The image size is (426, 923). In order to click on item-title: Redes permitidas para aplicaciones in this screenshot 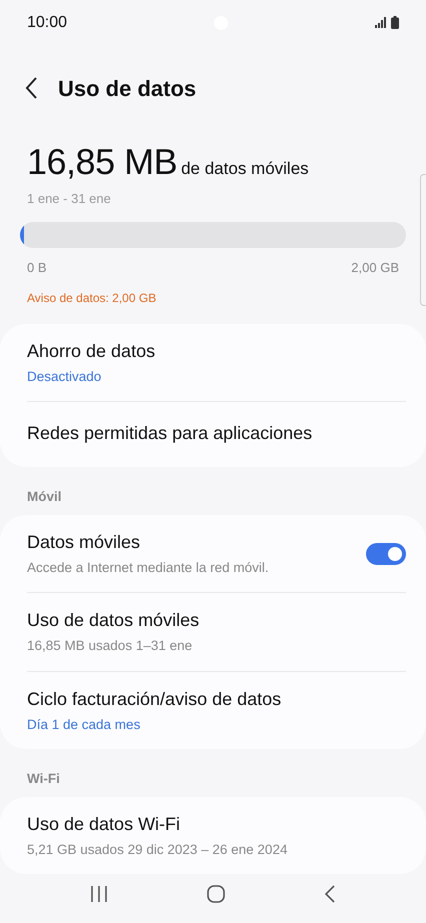, I will do `click(169, 433)`.